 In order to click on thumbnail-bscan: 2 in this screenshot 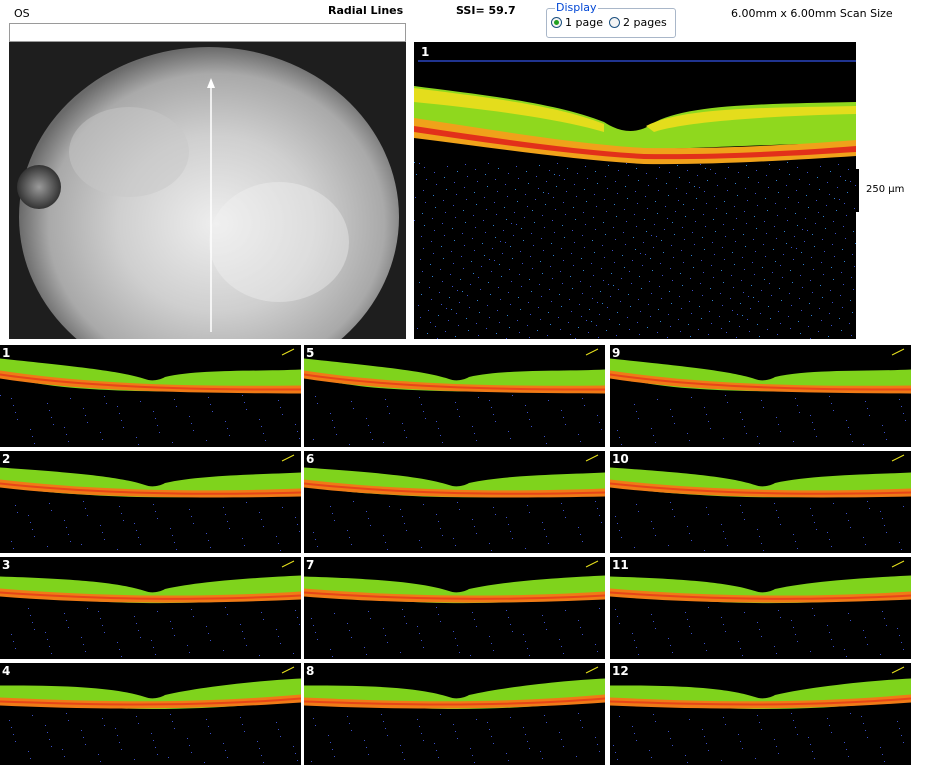, I will do `click(150, 502)`.